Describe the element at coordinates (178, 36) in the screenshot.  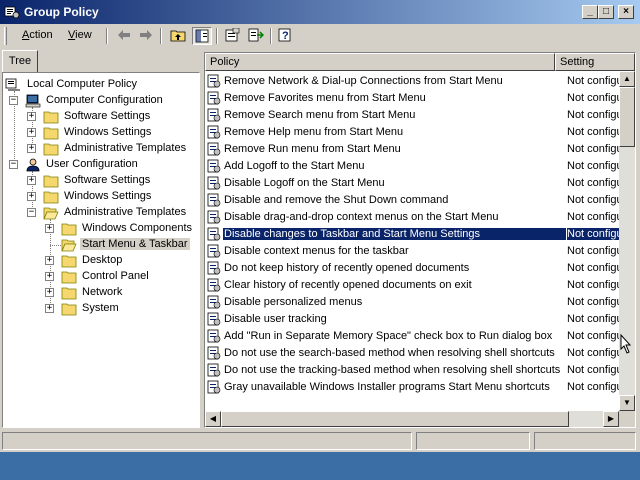
I see `up-one-level-button` at that location.